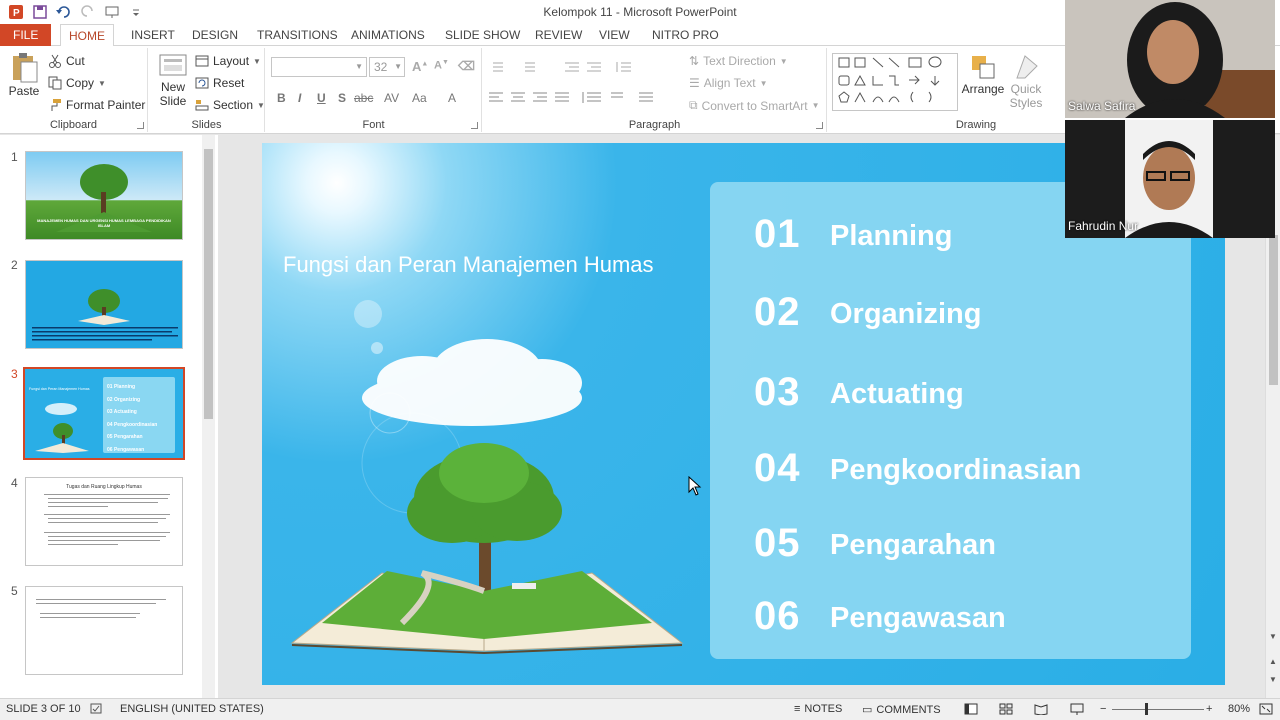 Image resolution: width=1280 pixels, height=720 pixels. What do you see at coordinates (694, 83) in the screenshot?
I see `align-text-icon: ☰` at bounding box center [694, 83].